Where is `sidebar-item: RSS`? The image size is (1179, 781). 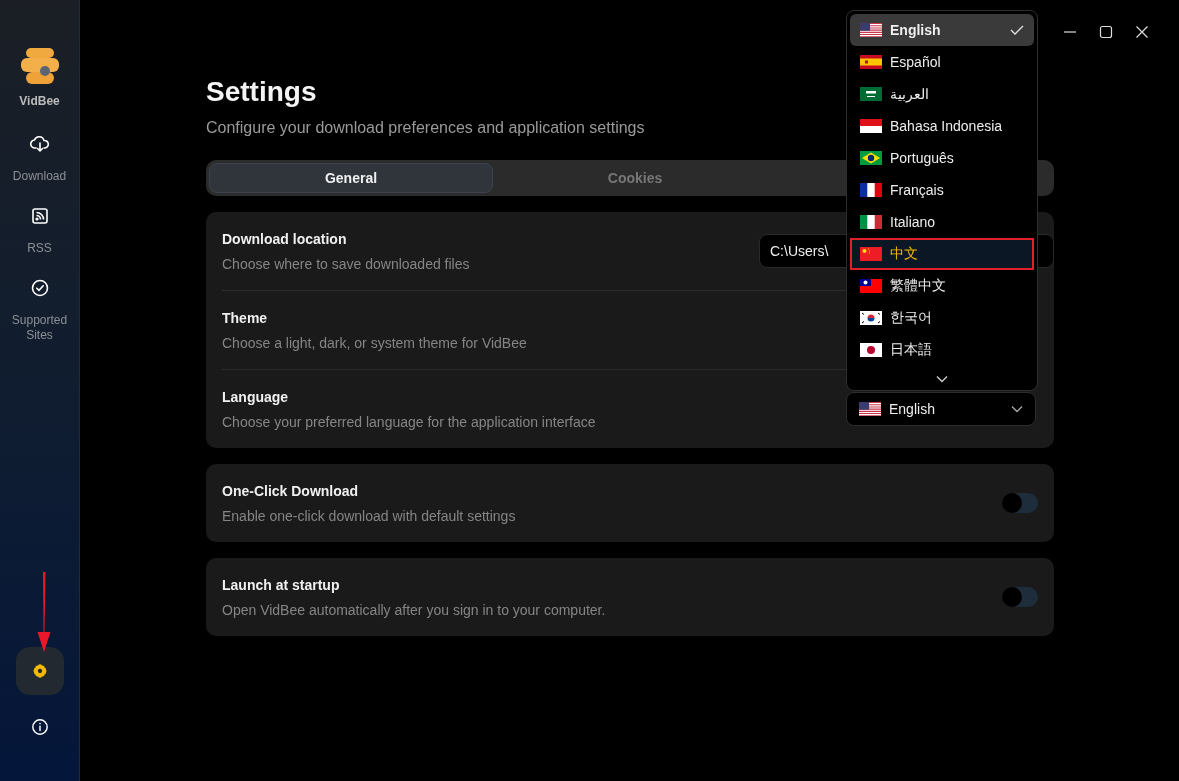
sidebar-item: RSS is located at coordinates (39, 231).